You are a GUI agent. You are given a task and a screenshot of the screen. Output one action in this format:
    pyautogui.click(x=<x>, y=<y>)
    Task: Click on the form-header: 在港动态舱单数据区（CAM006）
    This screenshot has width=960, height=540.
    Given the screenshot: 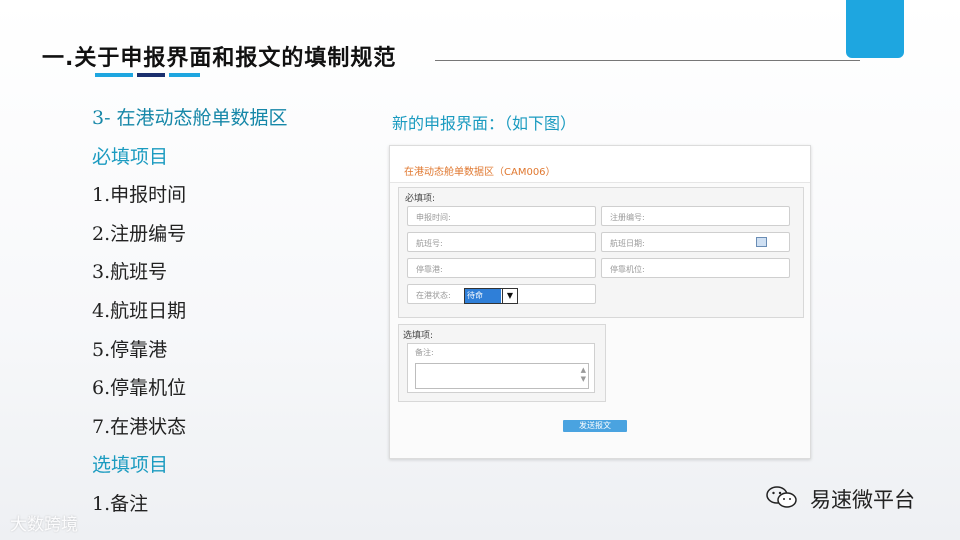 What is the action you would take?
    pyautogui.click(x=600, y=164)
    